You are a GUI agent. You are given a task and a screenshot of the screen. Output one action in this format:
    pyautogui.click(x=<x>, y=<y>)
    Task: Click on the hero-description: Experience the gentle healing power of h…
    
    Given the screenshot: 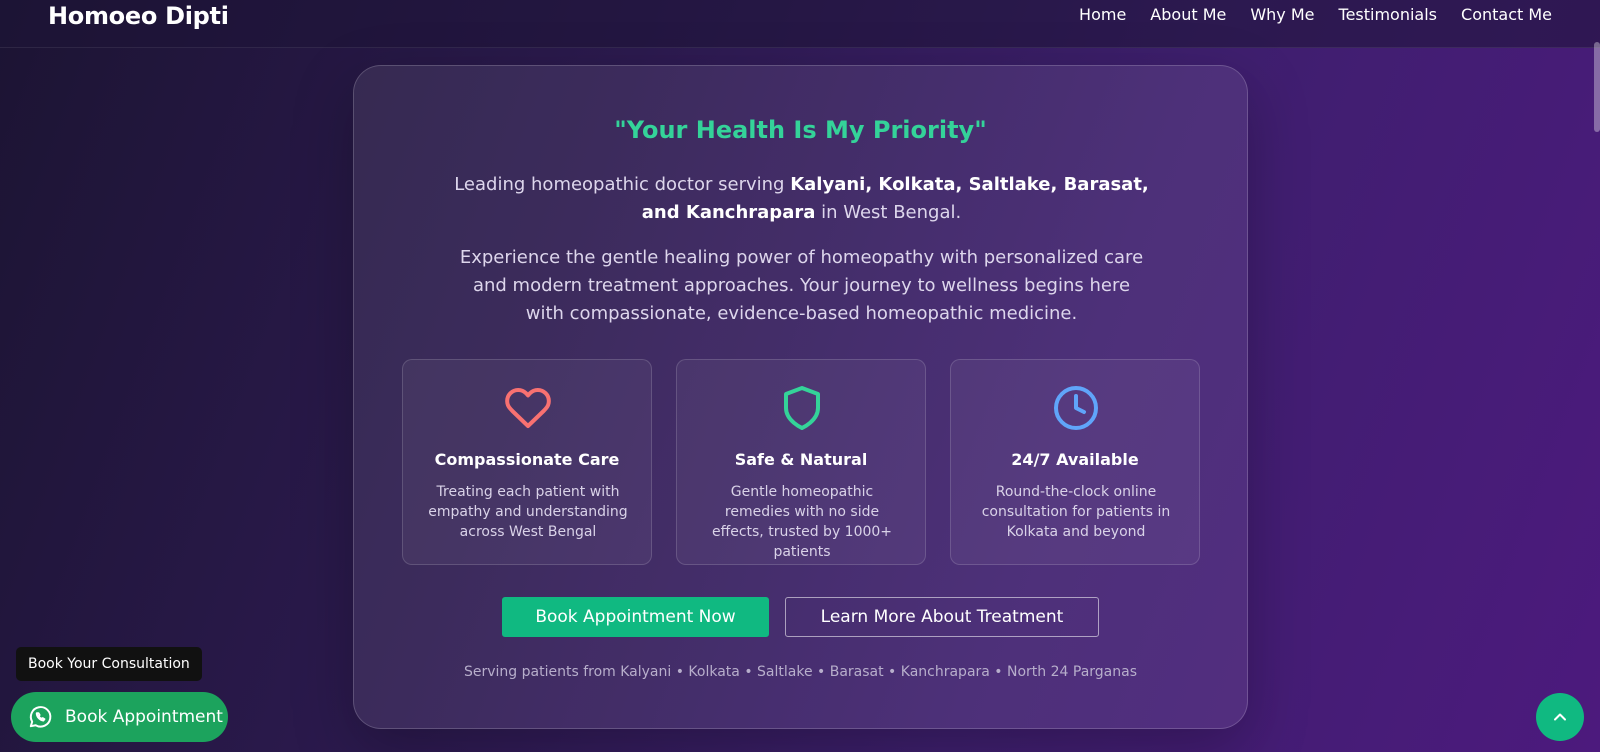 What is the action you would take?
    pyautogui.click(x=801, y=285)
    